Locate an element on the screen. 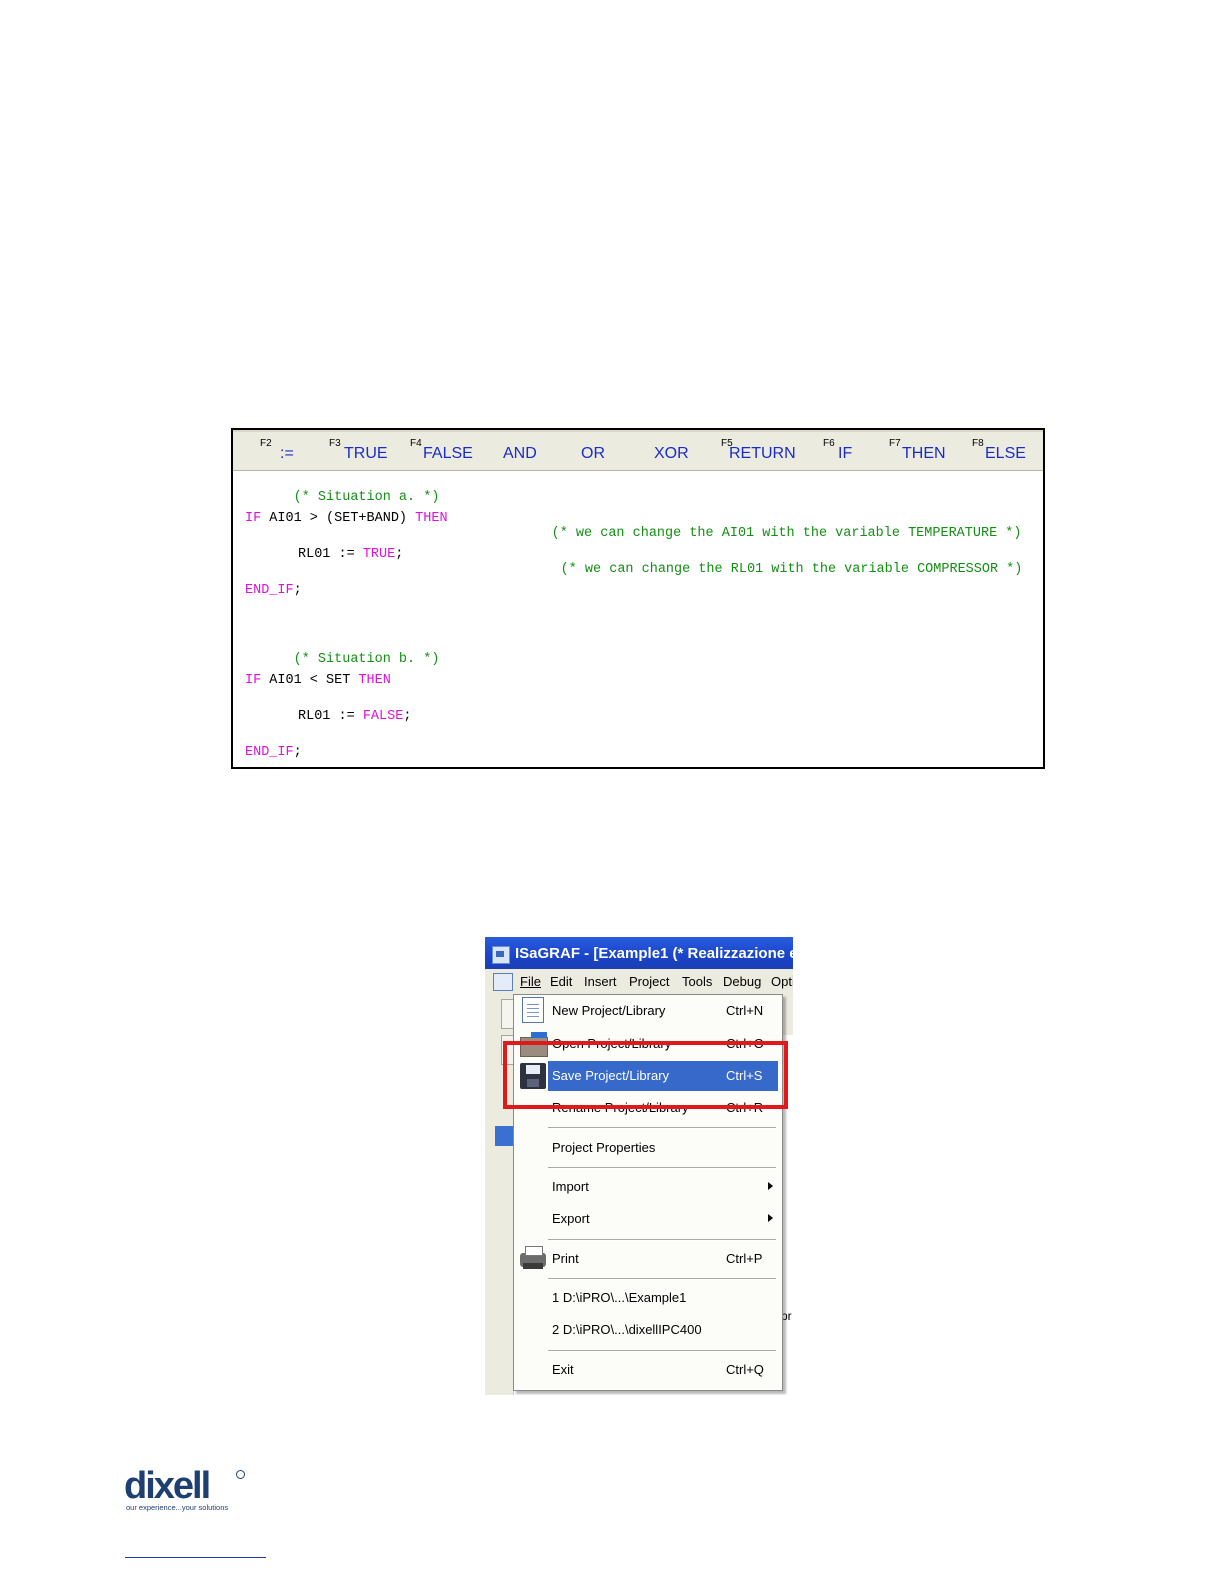 The image size is (1224, 1584). menu-options: Opti is located at coordinates (782, 981).